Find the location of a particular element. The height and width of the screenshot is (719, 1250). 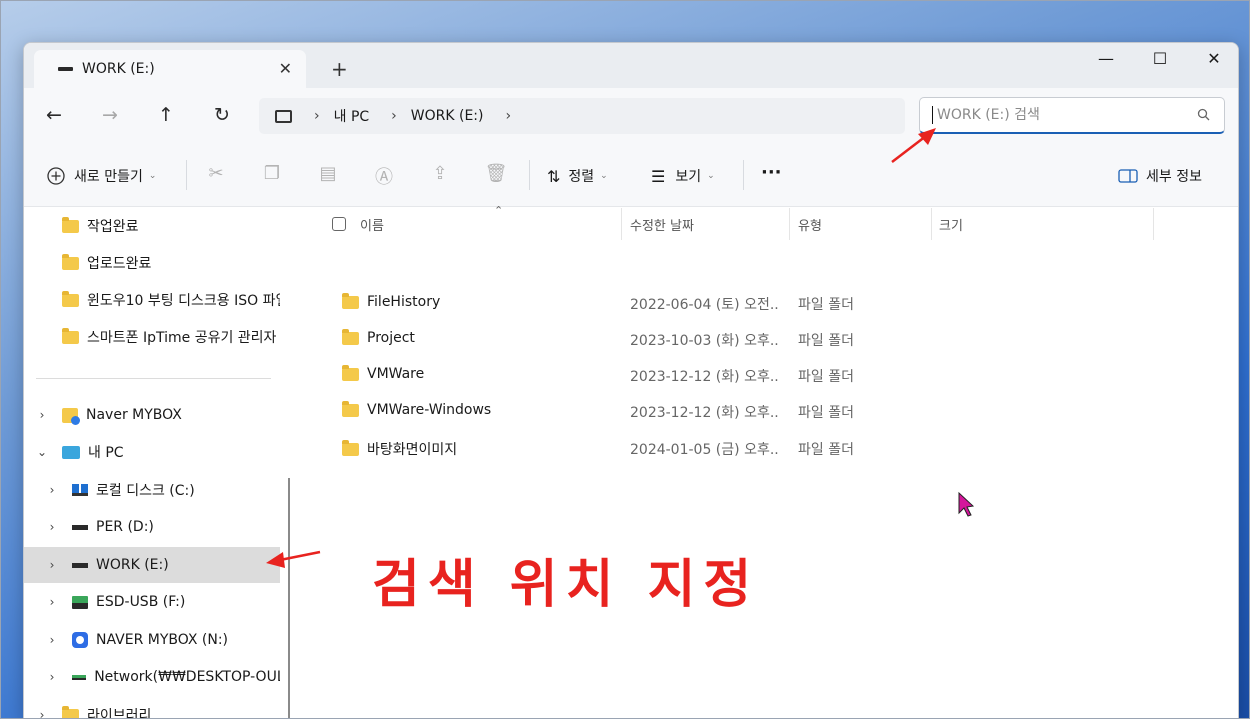

breadcrumb-my-pc: 내 PC is located at coordinates (352, 116).